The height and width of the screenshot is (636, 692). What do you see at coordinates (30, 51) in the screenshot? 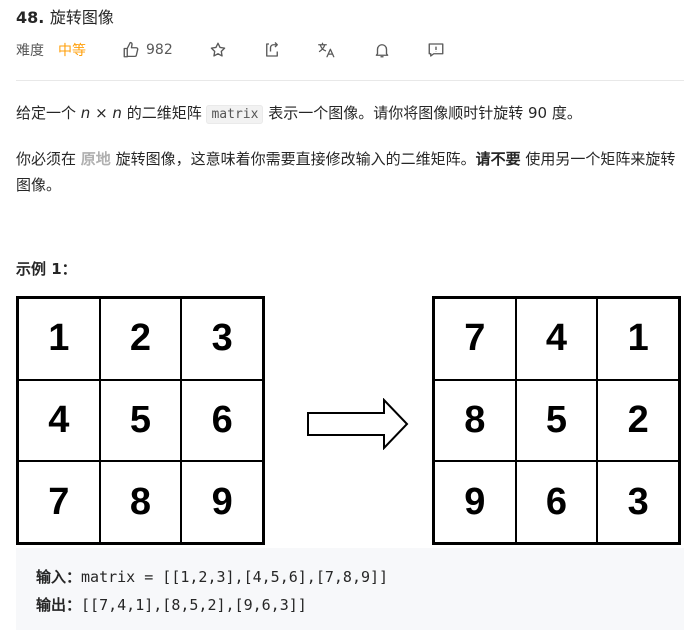
I see `difficulty-label: 难度` at bounding box center [30, 51].